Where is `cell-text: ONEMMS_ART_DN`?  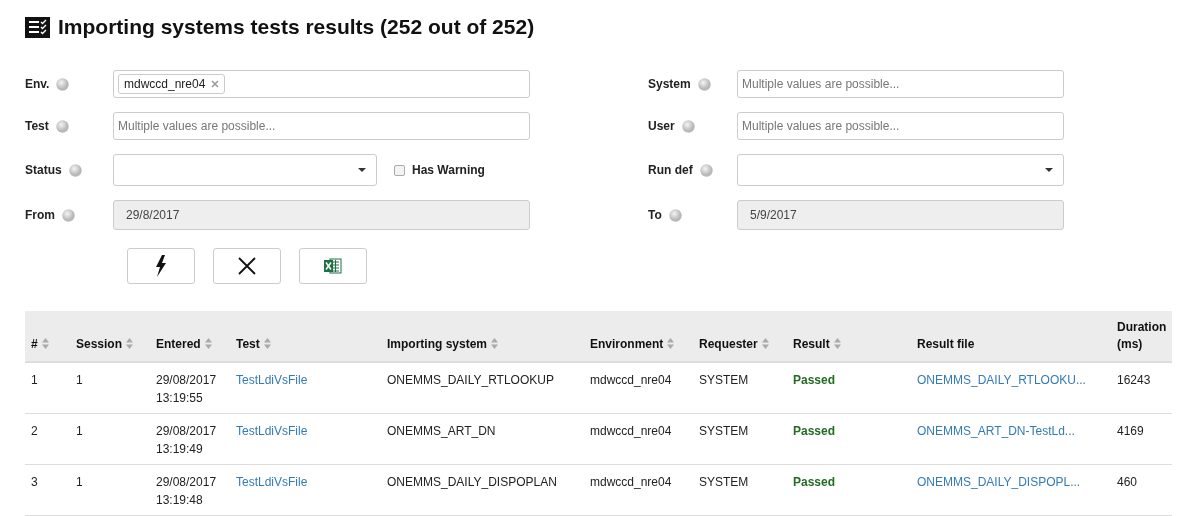 cell-text: ONEMMS_ART_DN is located at coordinates (441, 431).